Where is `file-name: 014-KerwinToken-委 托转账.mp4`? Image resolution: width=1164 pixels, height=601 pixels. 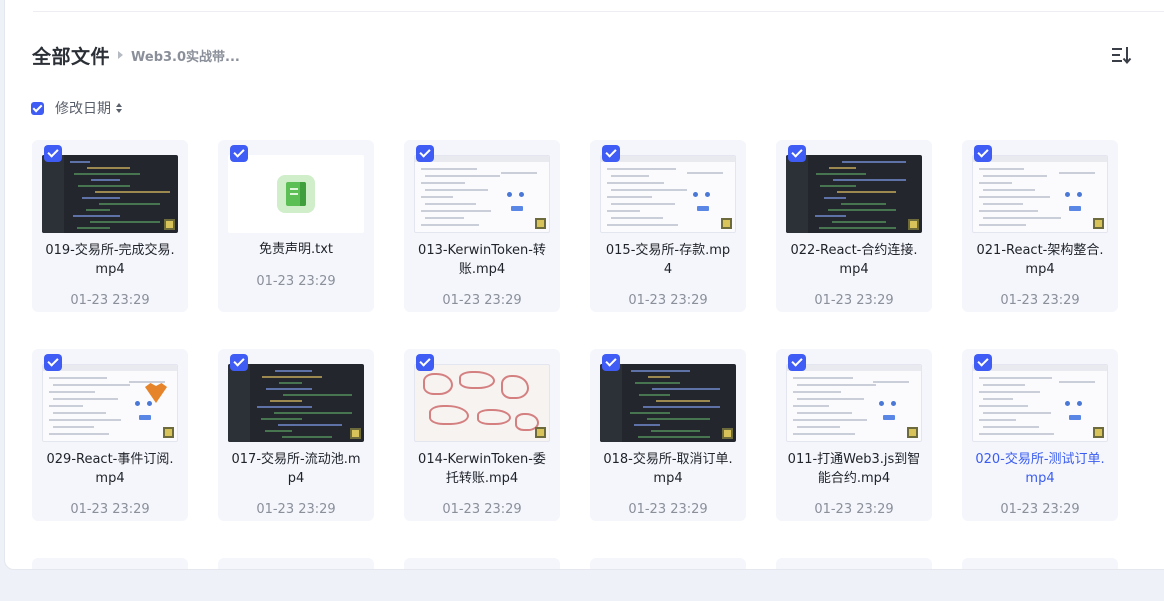 file-name: 014-KerwinToken-委 托转账.mp4 is located at coordinates (482, 469).